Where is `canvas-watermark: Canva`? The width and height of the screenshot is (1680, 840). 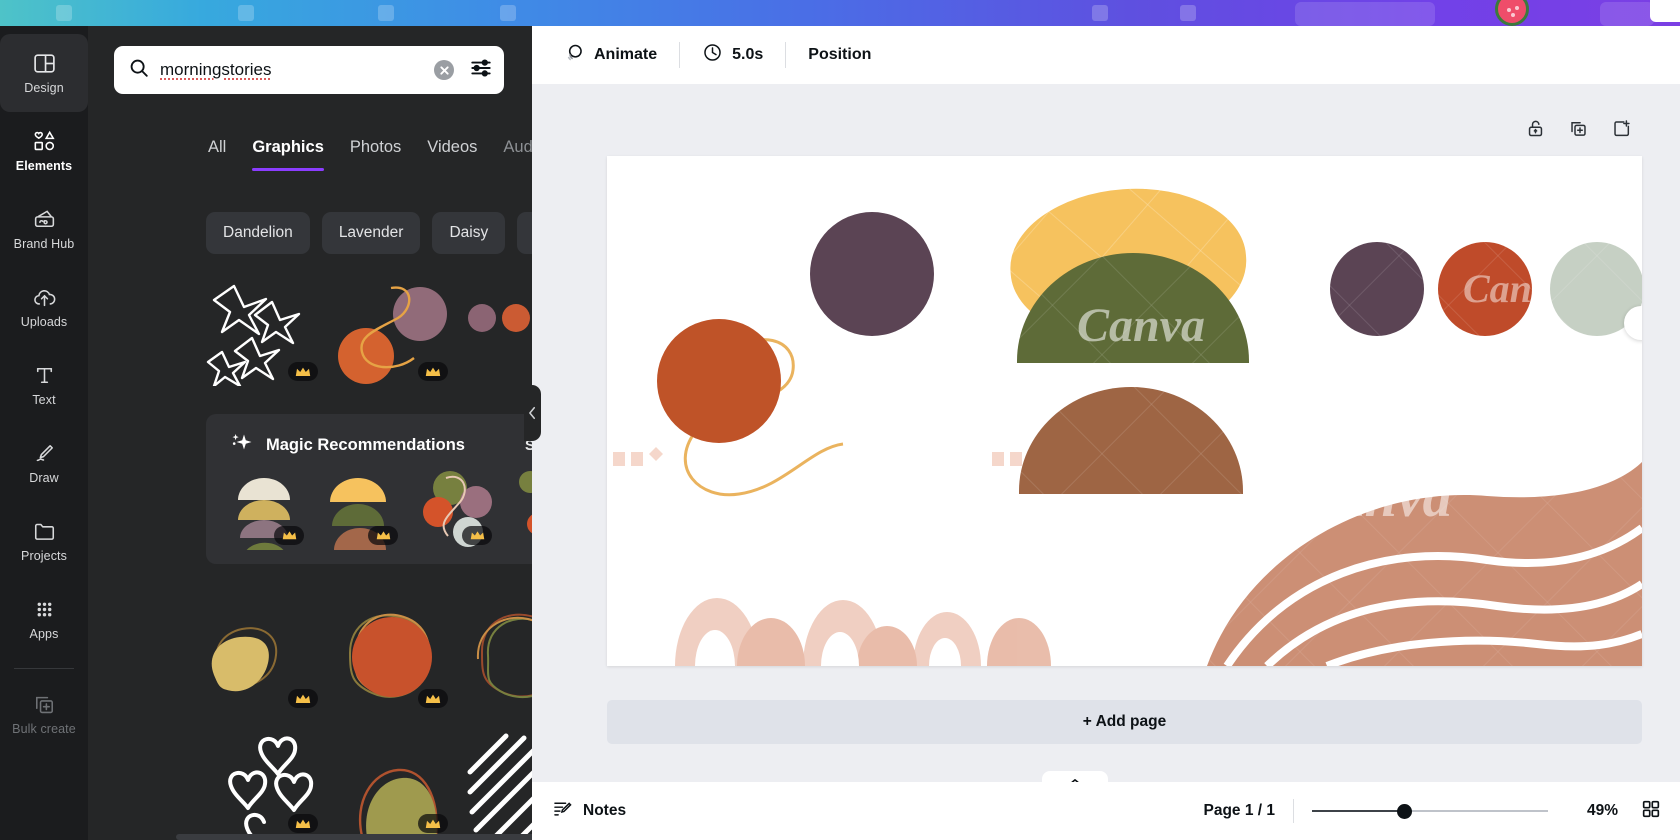 canvas-watermark: Canva is located at coordinates (1374, 496).